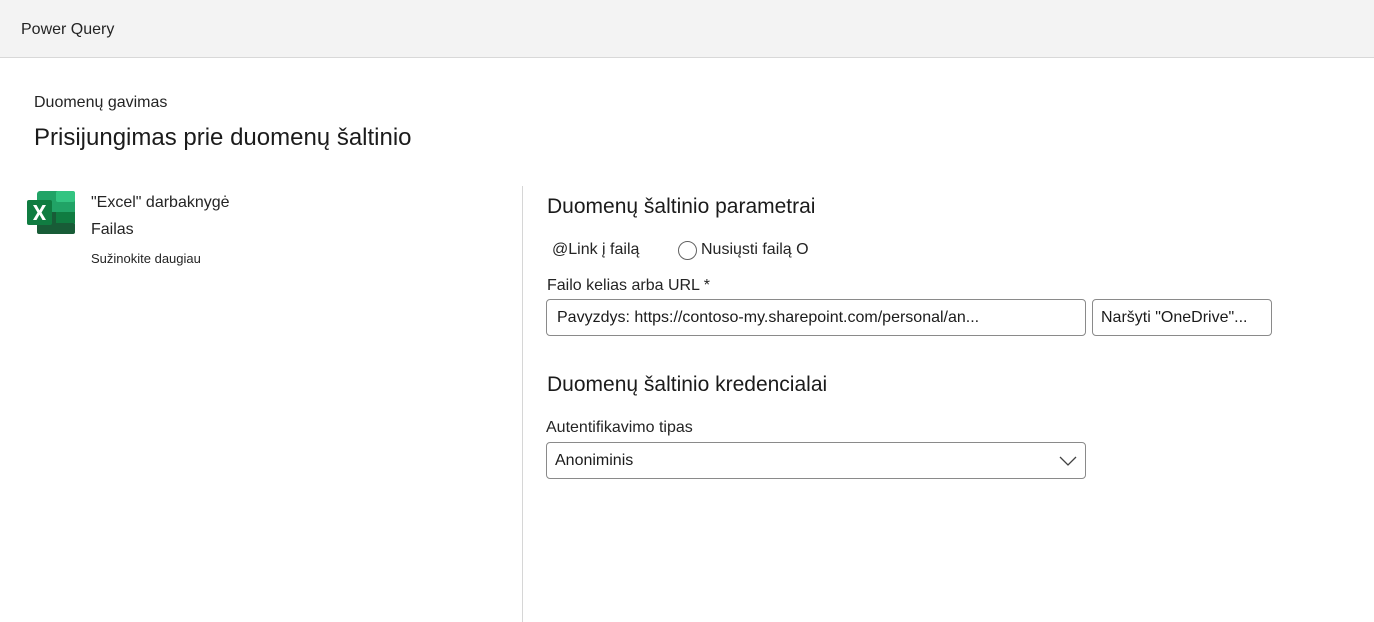 This screenshot has width=1374, height=622. I want to click on connector-name: "Excel" darbaknygė, so click(160, 202).